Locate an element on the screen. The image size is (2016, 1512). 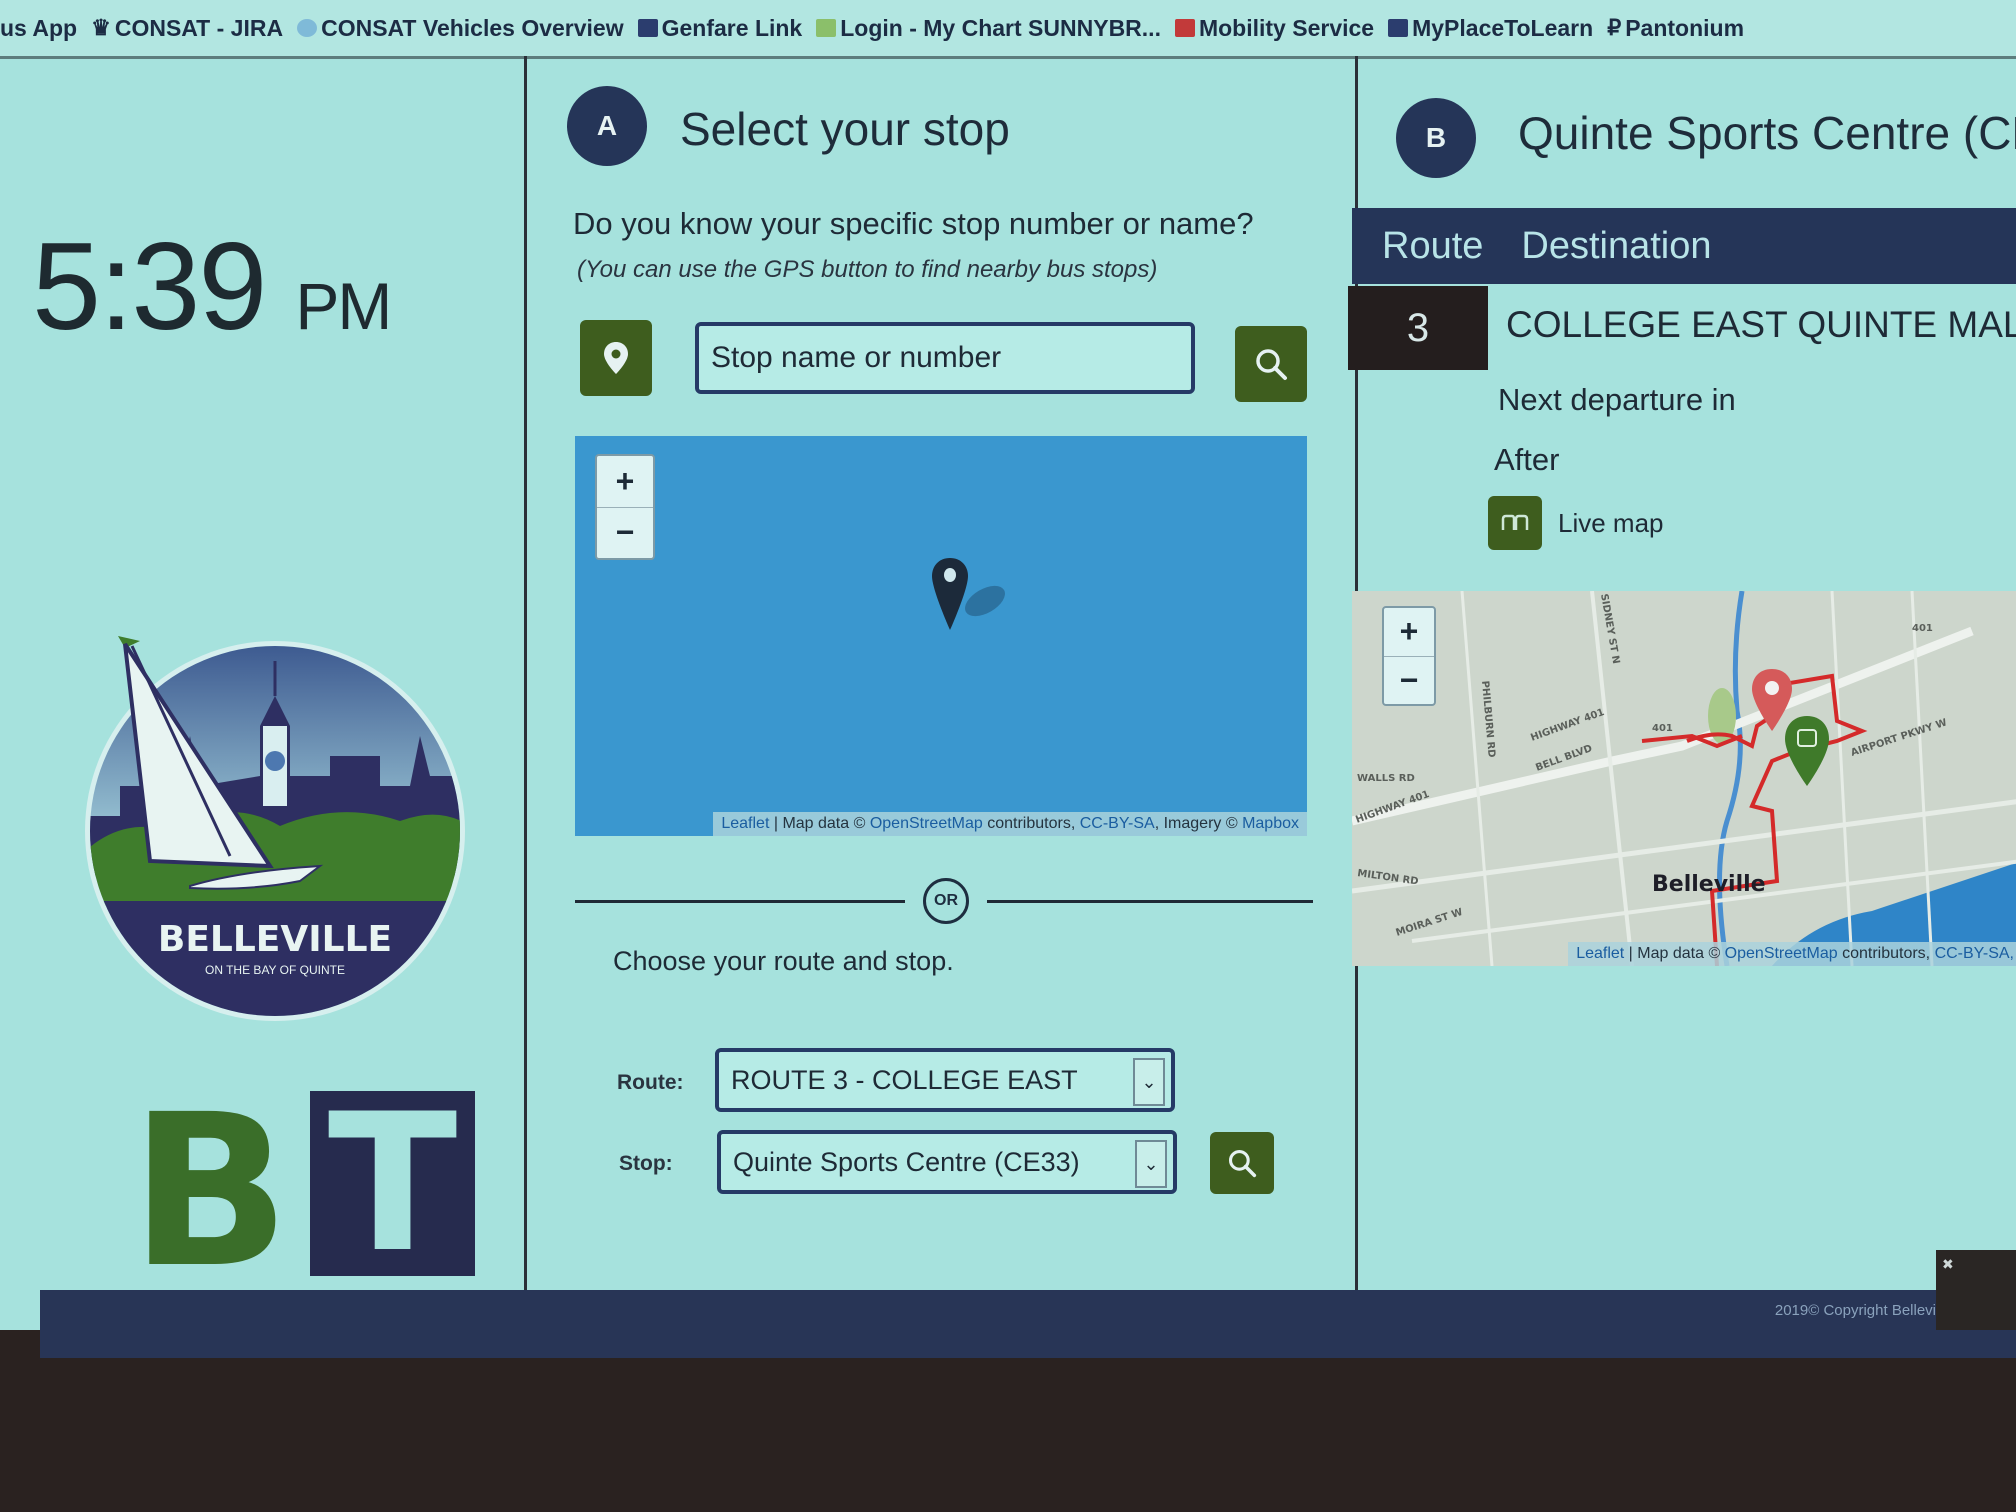
stop-select-value: Quinte Sports Centre (CE33) is located at coordinates (906, 1161).